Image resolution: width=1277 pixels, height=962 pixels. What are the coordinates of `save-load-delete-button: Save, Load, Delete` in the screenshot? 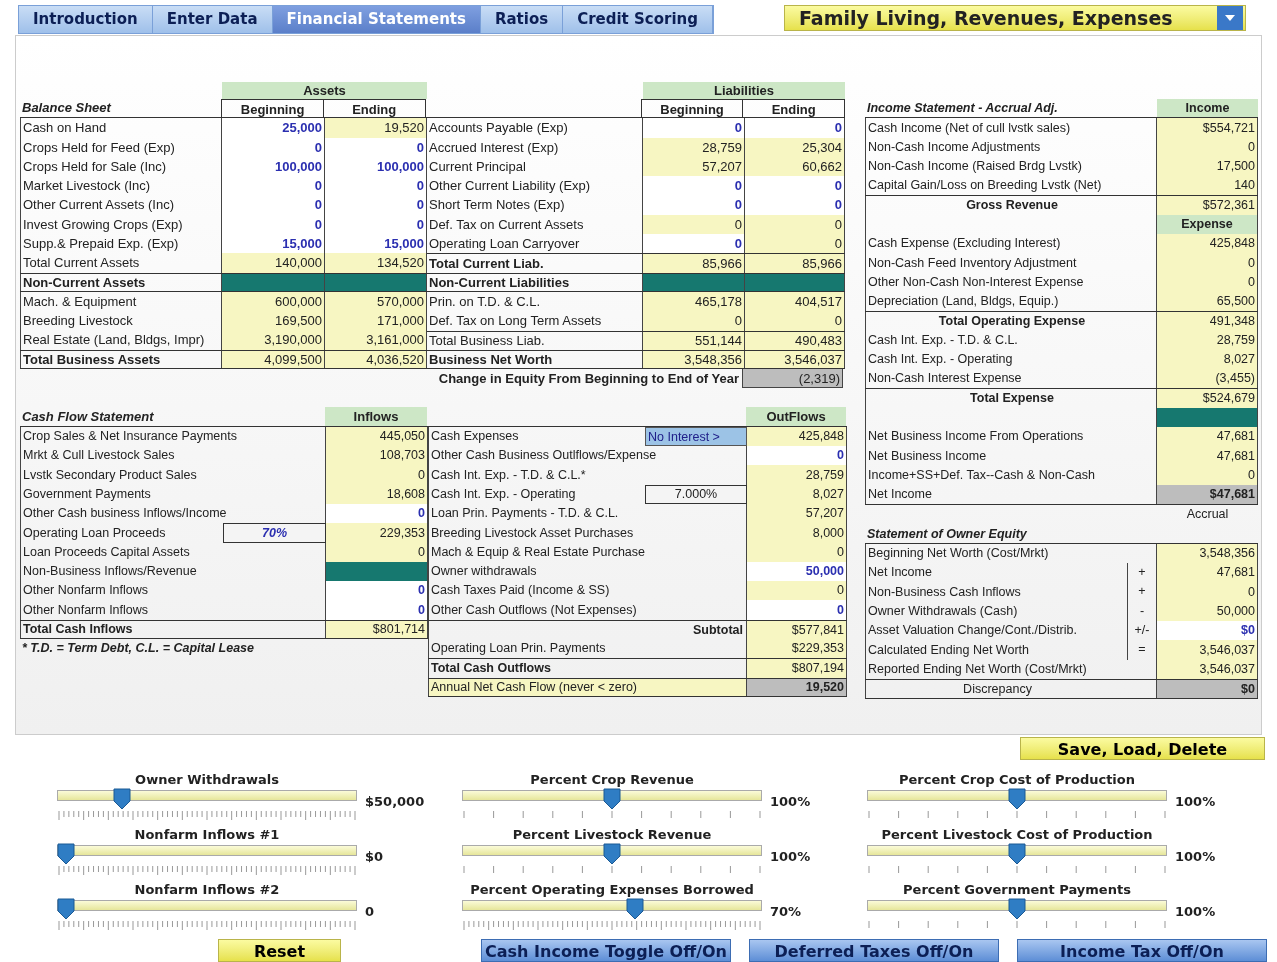 It's located at (1142, 748).